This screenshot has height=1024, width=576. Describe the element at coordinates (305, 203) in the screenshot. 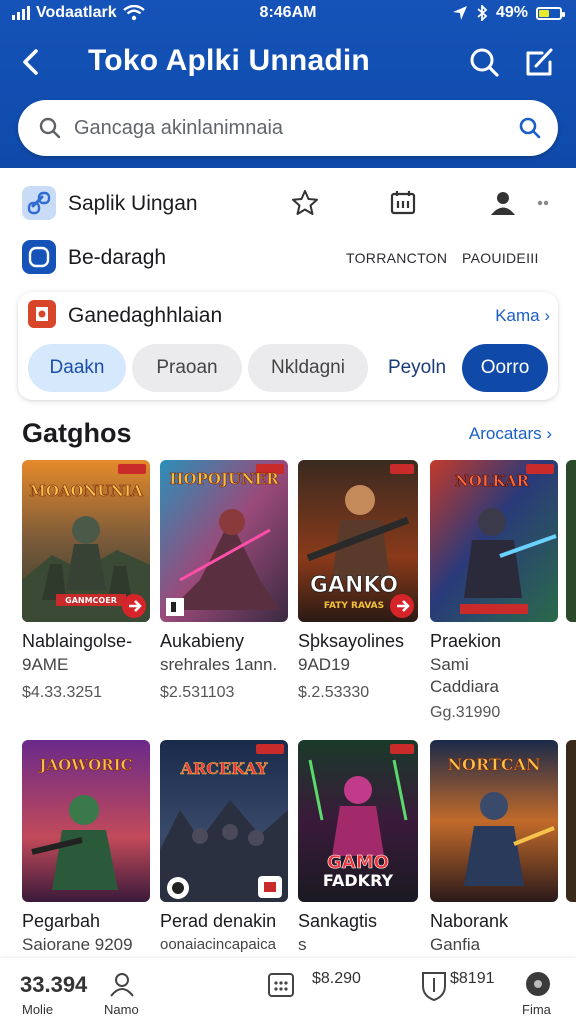

I see `star-icon` at that location.